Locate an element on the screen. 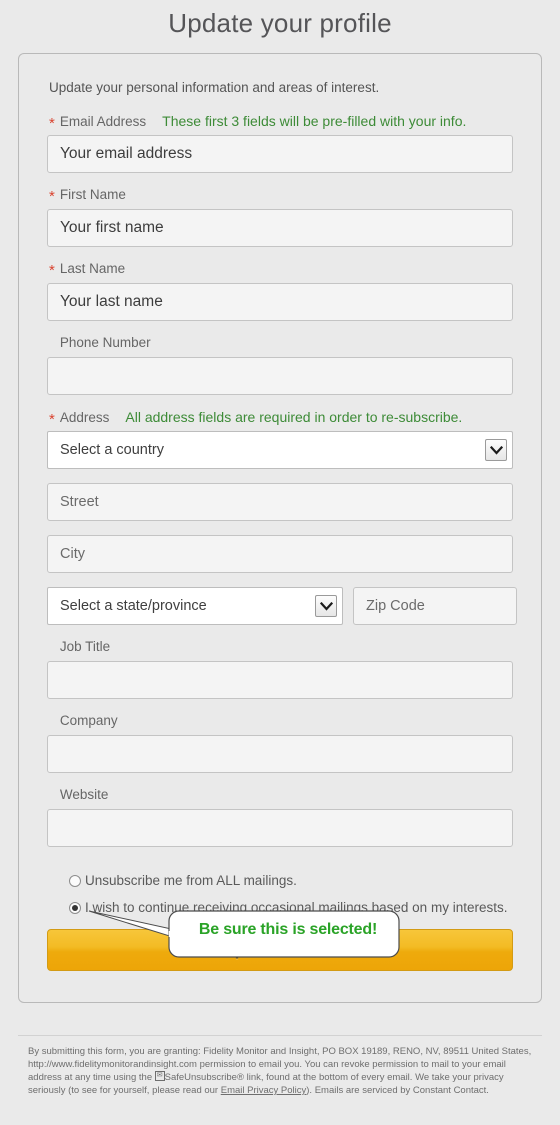 This screenshot has height=1125, width=560. job-title-input is located at coordinates (280, 680).